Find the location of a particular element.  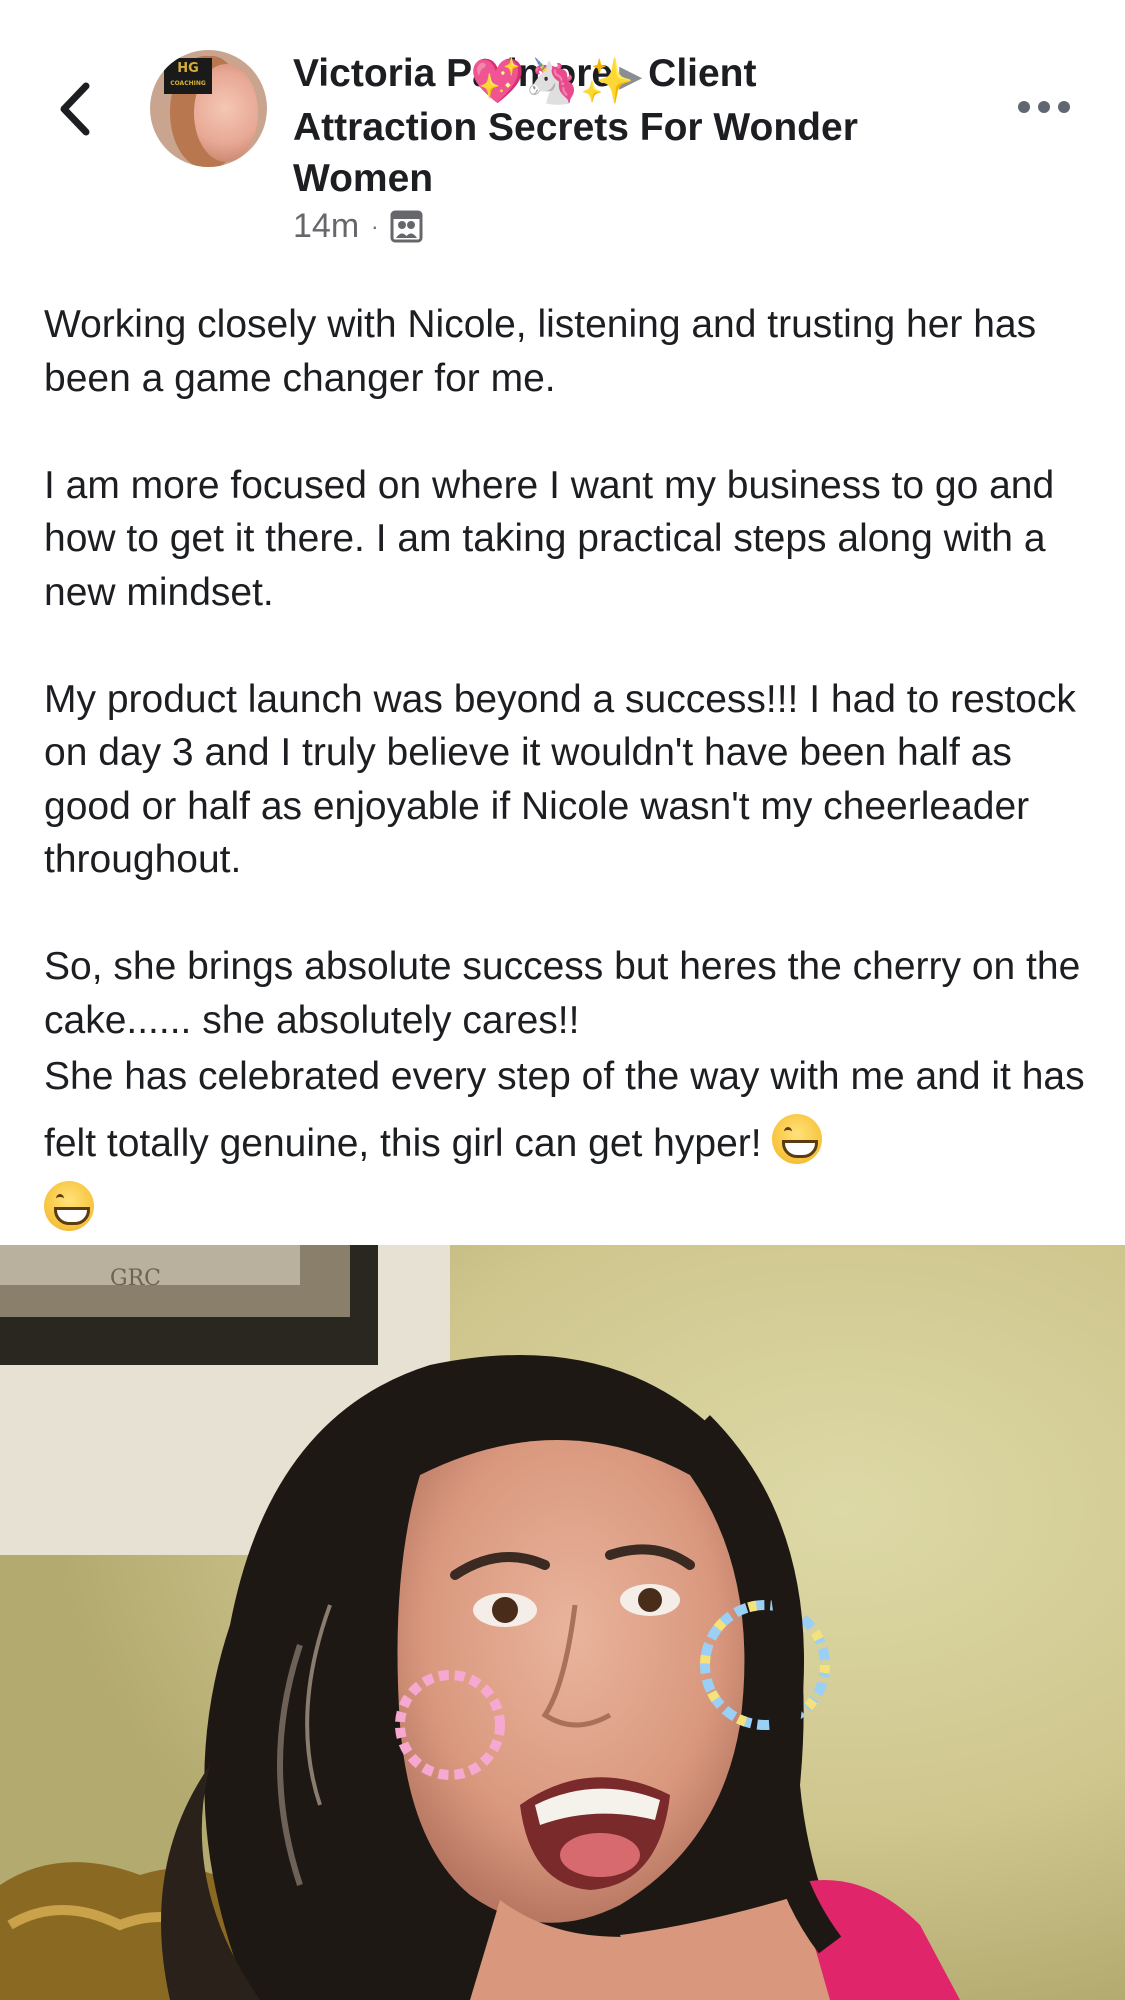

frame-signature: GRC is located at coordinates (135, 1278).